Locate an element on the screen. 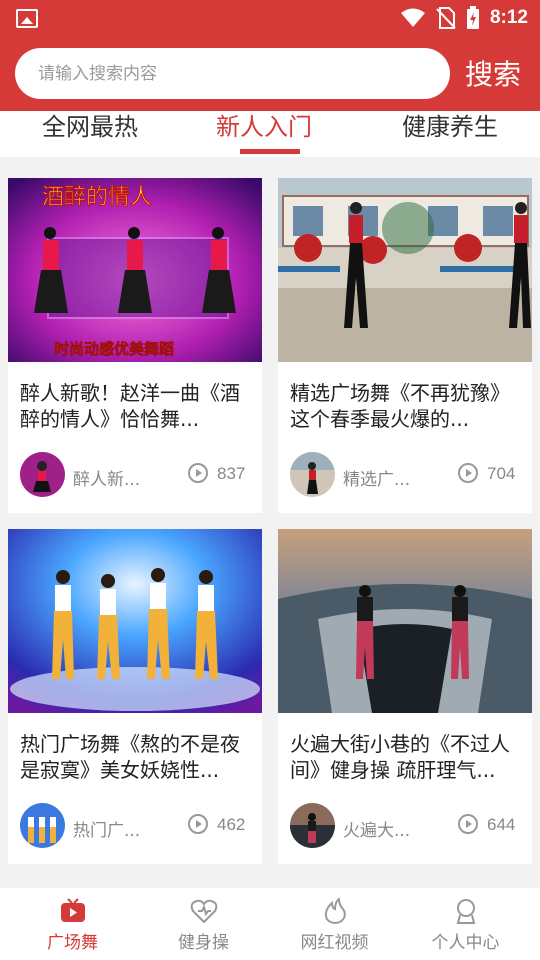 This screenshot has height=960, width=540. wifi-icon is located at coordinates (412, 17).